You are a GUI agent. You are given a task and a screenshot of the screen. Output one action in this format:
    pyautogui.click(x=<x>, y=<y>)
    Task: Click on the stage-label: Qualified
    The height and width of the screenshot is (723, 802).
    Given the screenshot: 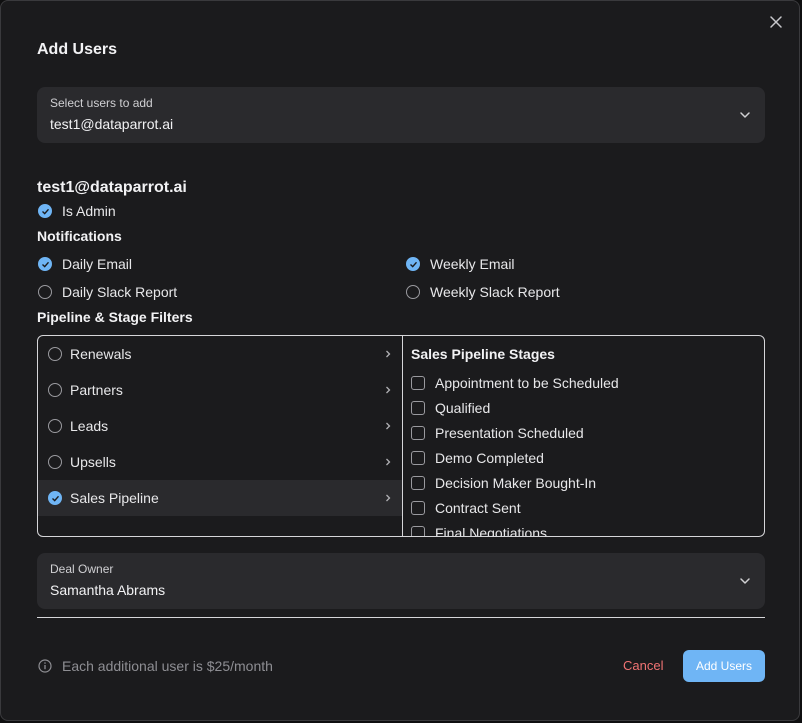 What is the action you would take?
    pyautogui.click(x=463, y=408)
    